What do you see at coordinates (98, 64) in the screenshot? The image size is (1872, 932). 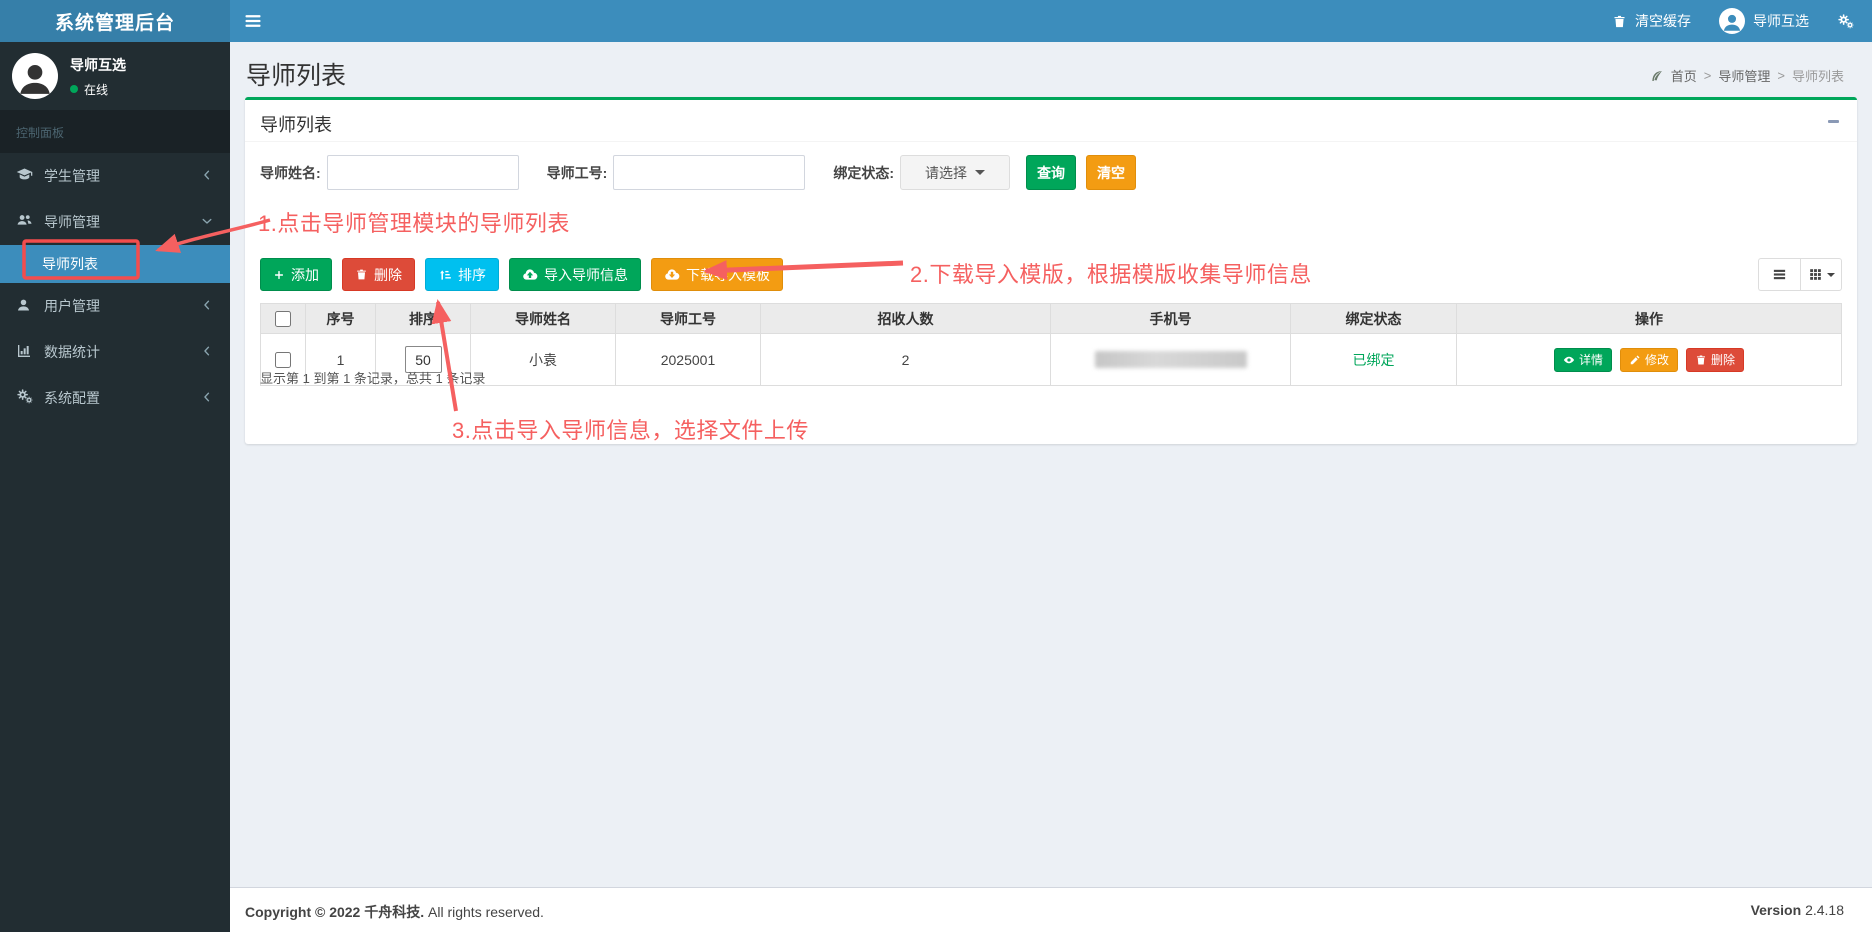 I see `sidebar-user-name: 导师互选` at bounding box center [98, 64].